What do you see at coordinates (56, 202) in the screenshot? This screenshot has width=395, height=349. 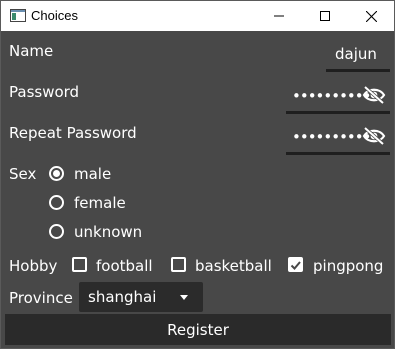 I see `radio-female` at bounding box center [56, 202].